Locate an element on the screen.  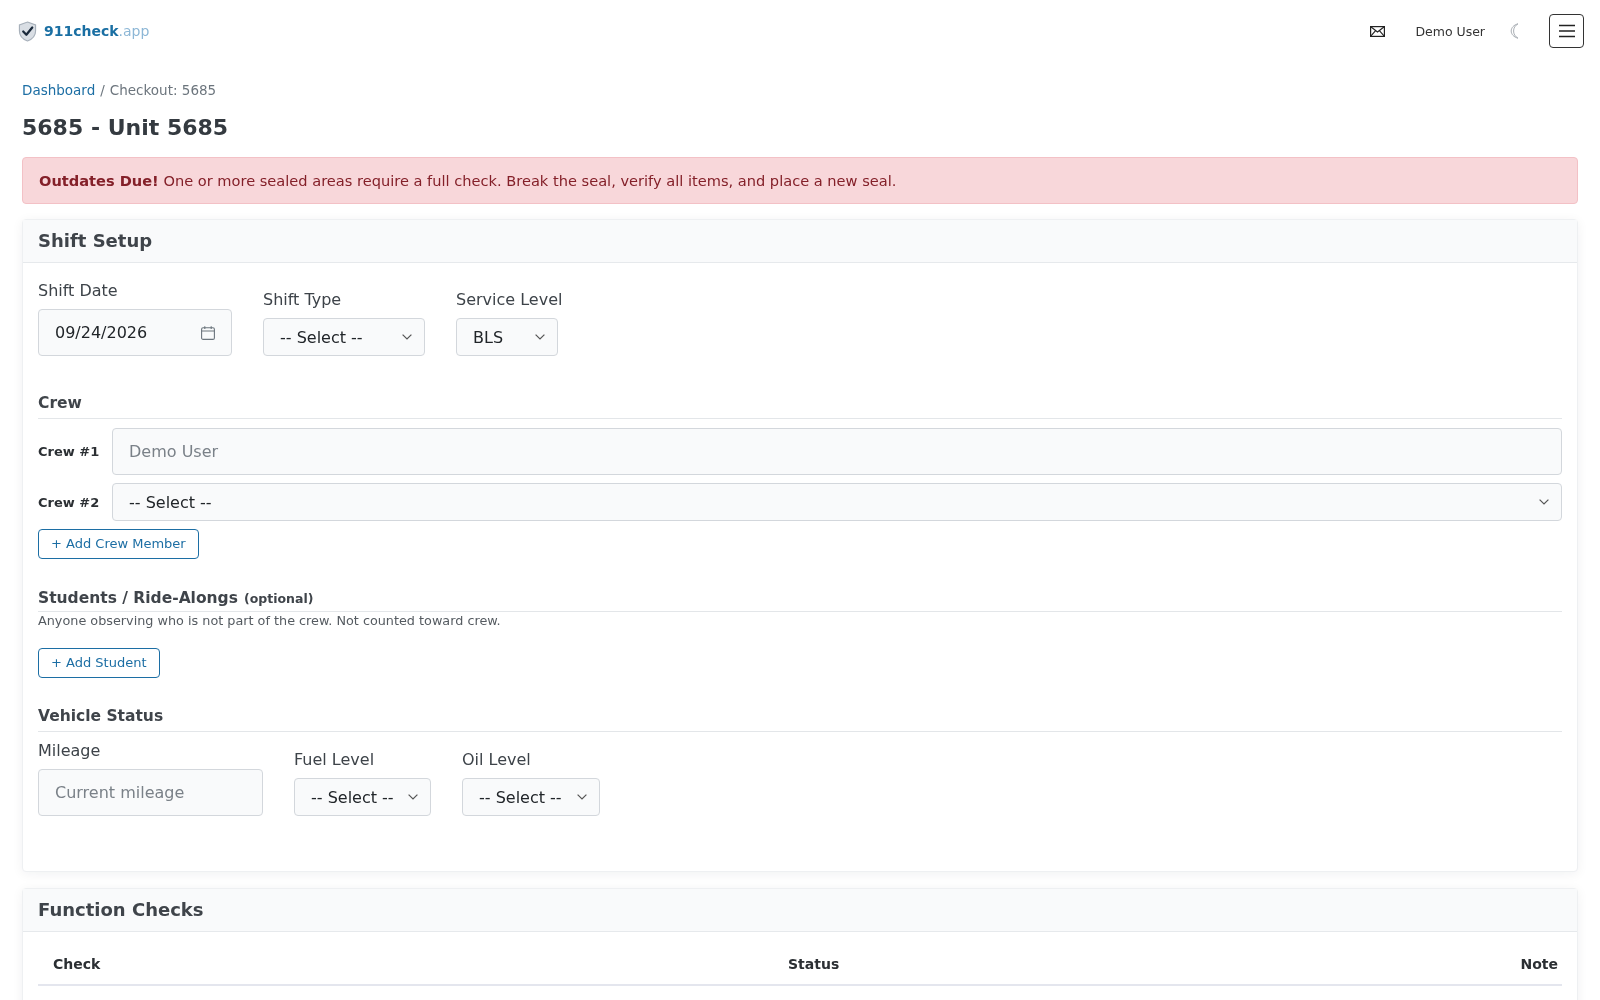
crew-label: Crew #1 is located at coordinates (69, 451).